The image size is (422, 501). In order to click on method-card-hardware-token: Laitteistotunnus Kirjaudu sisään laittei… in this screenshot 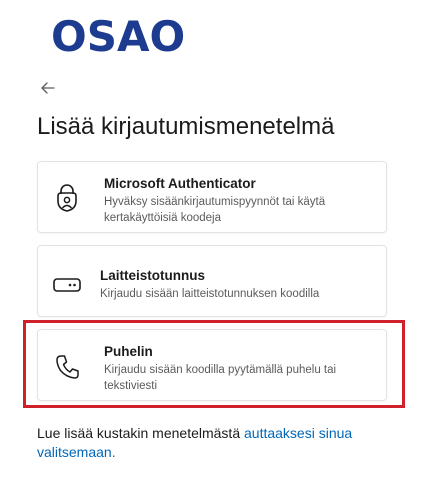, I will do `click(212, 281)`.